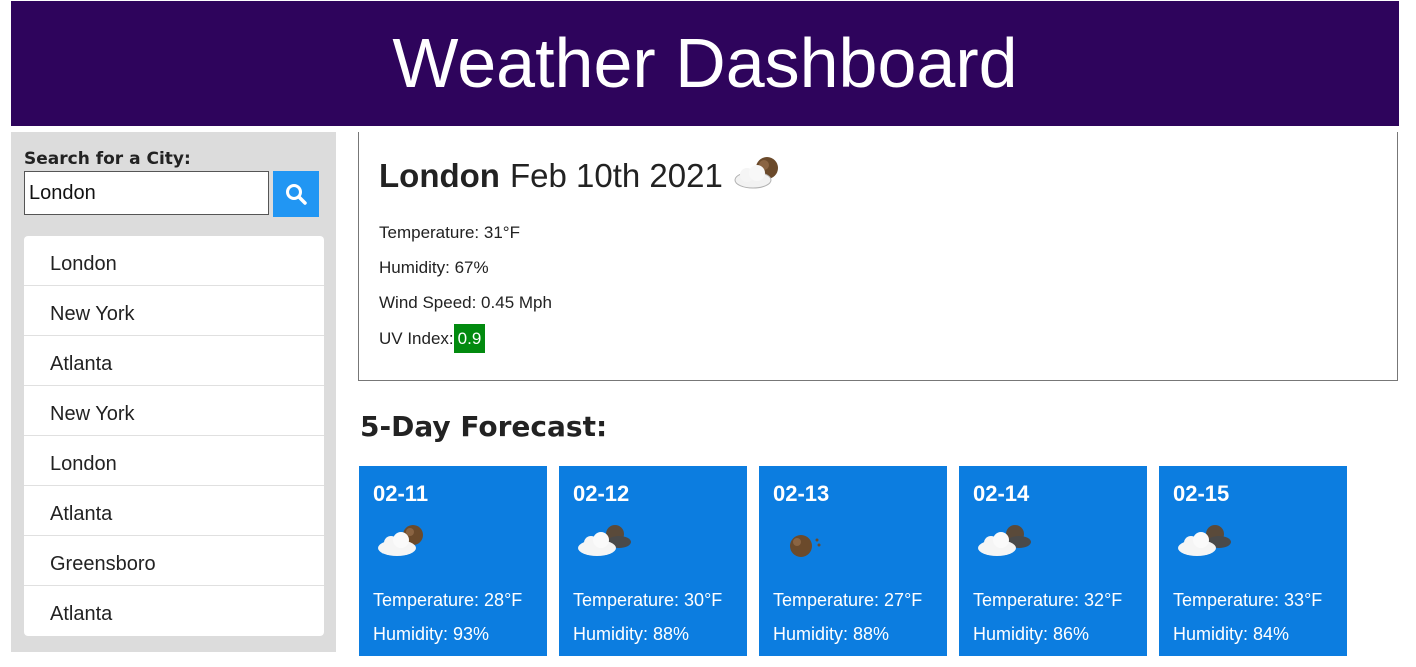  Describe the element at coordinates (616, 175) in the screenshot. I see `current-date: Feb 10th 2021` at that location.